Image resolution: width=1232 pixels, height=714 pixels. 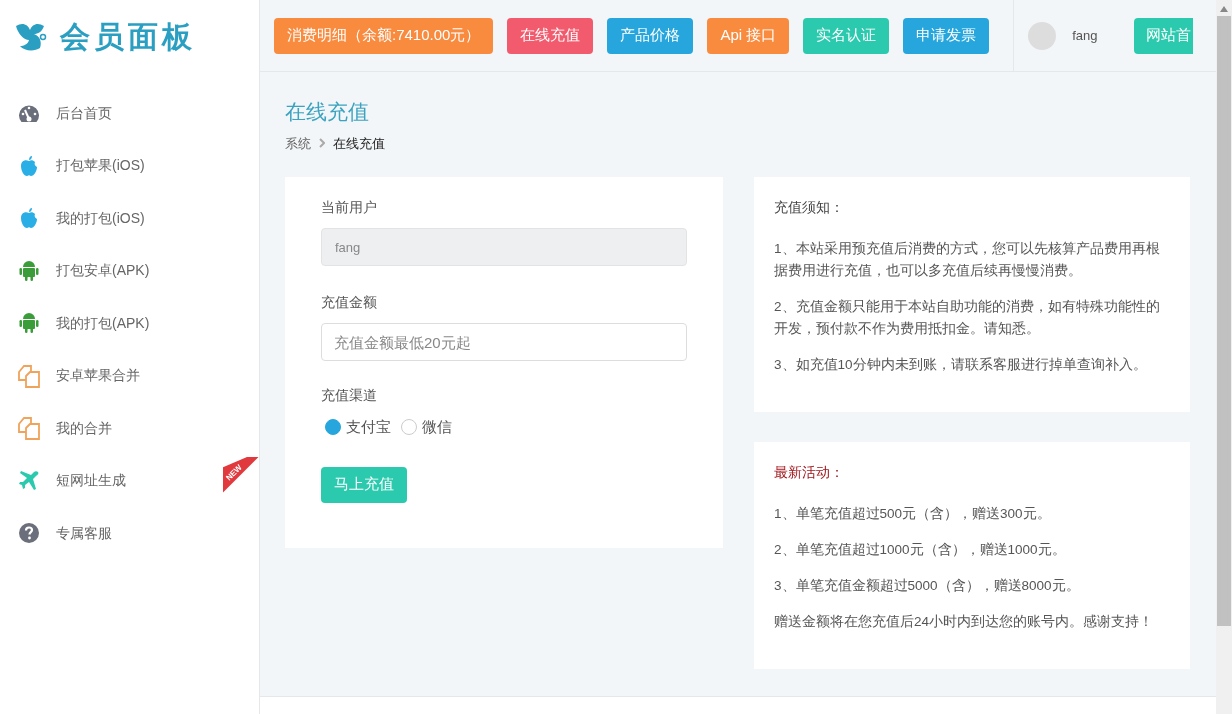 I want to click on sidebar-item: 我的打包(iOS), so click(x=129, y=218).